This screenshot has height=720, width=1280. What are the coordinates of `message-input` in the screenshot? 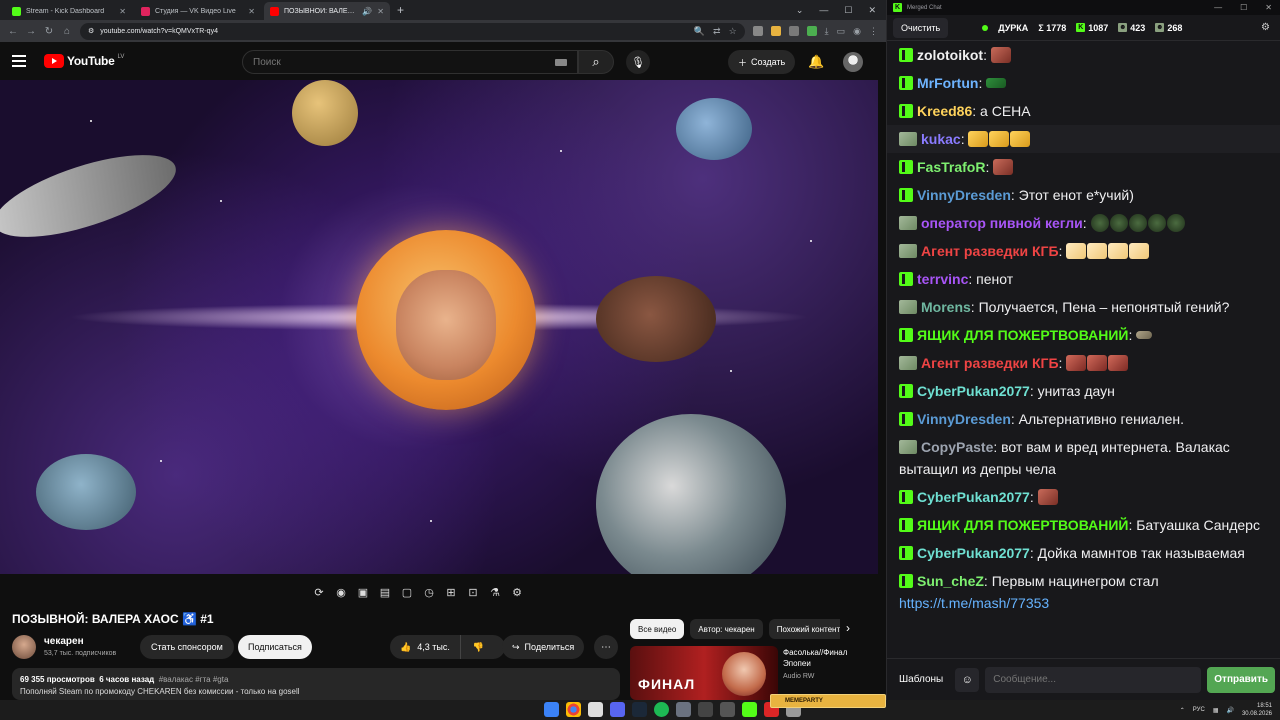 It's located at (1093, 679).